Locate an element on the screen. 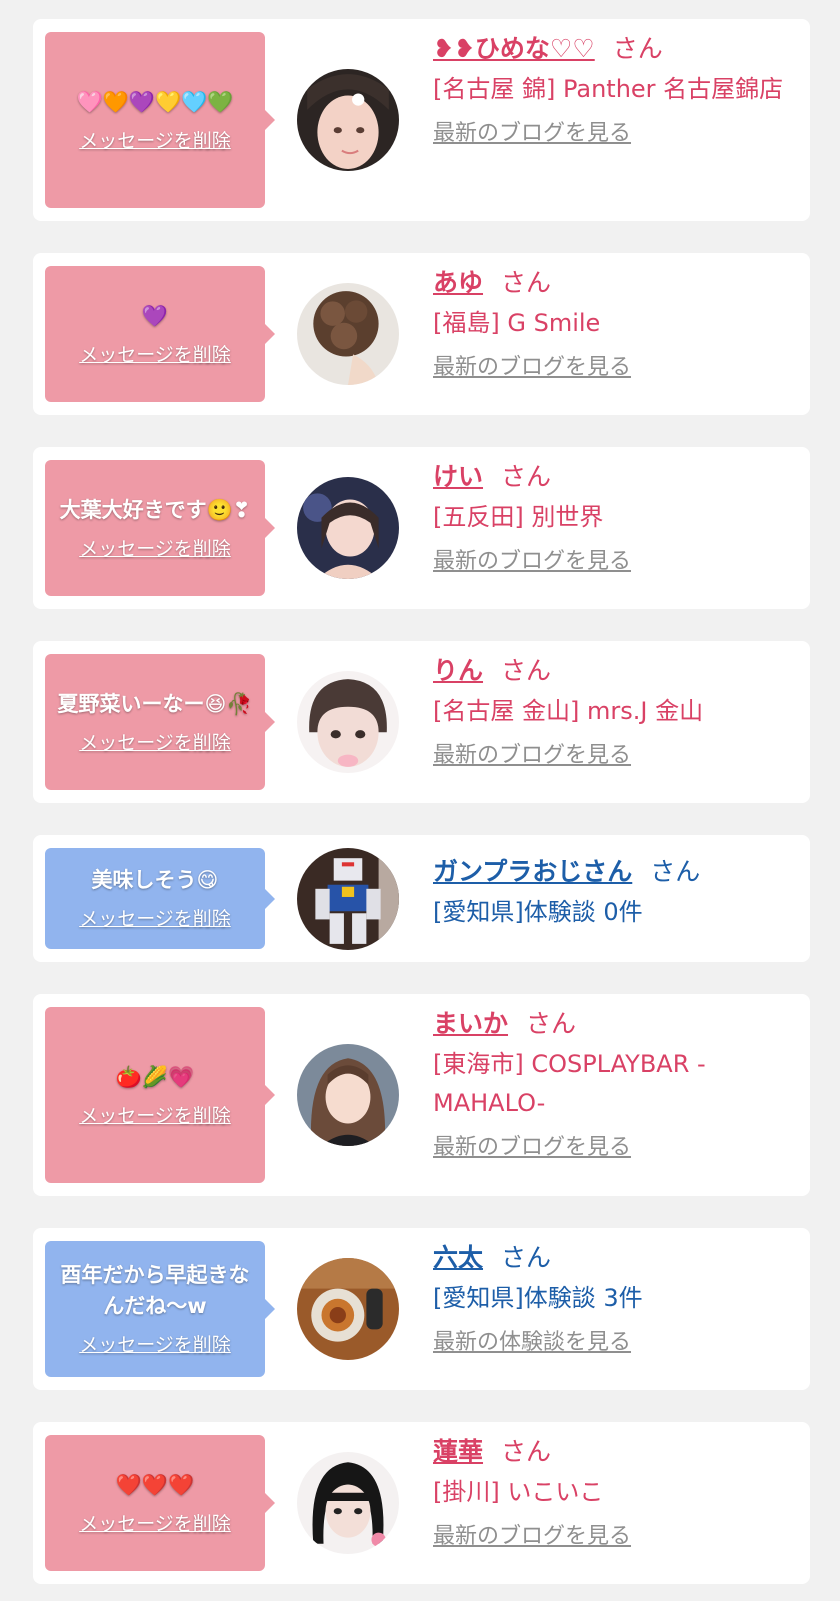  message-text: 💜 is located at coordinates (155, 315).